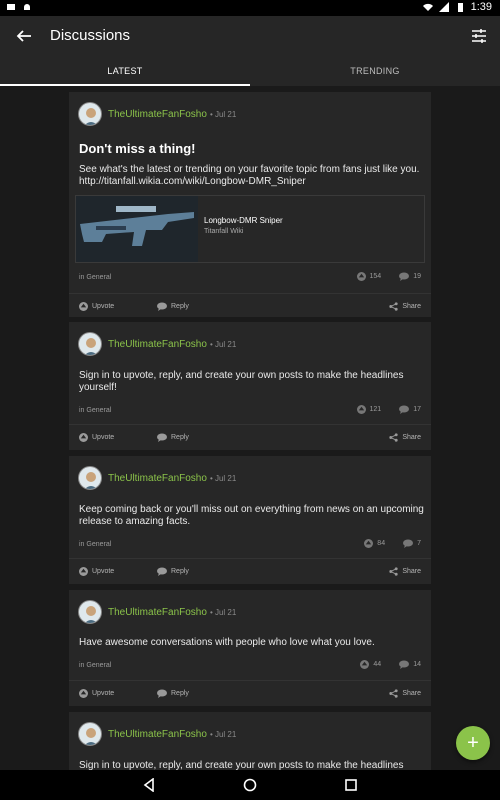 The height and width of the screenshot is (800, 500). I want to click on tab-latest: LATEST, so click(125, 71).